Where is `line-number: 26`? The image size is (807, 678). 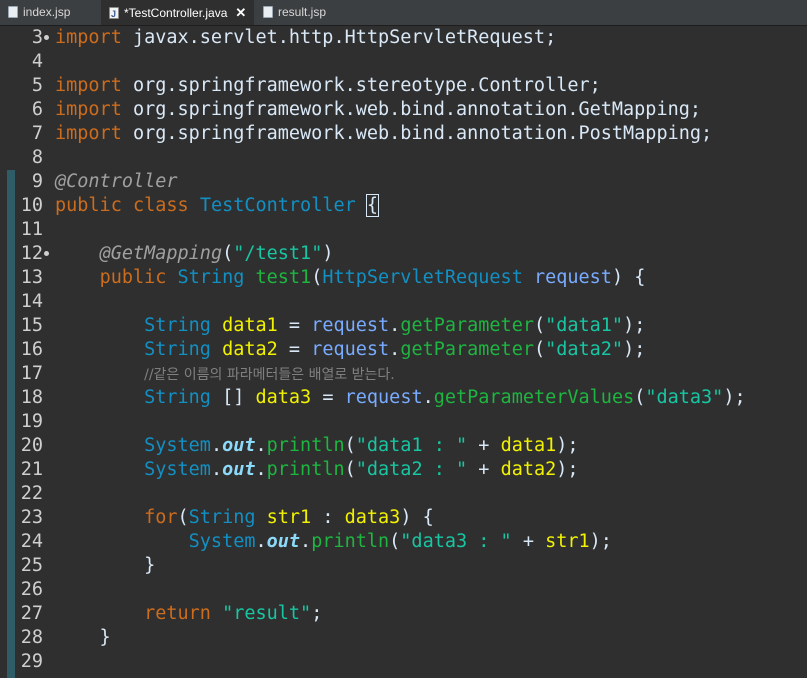 line-number: 26 is located at coordinates (31, 589).